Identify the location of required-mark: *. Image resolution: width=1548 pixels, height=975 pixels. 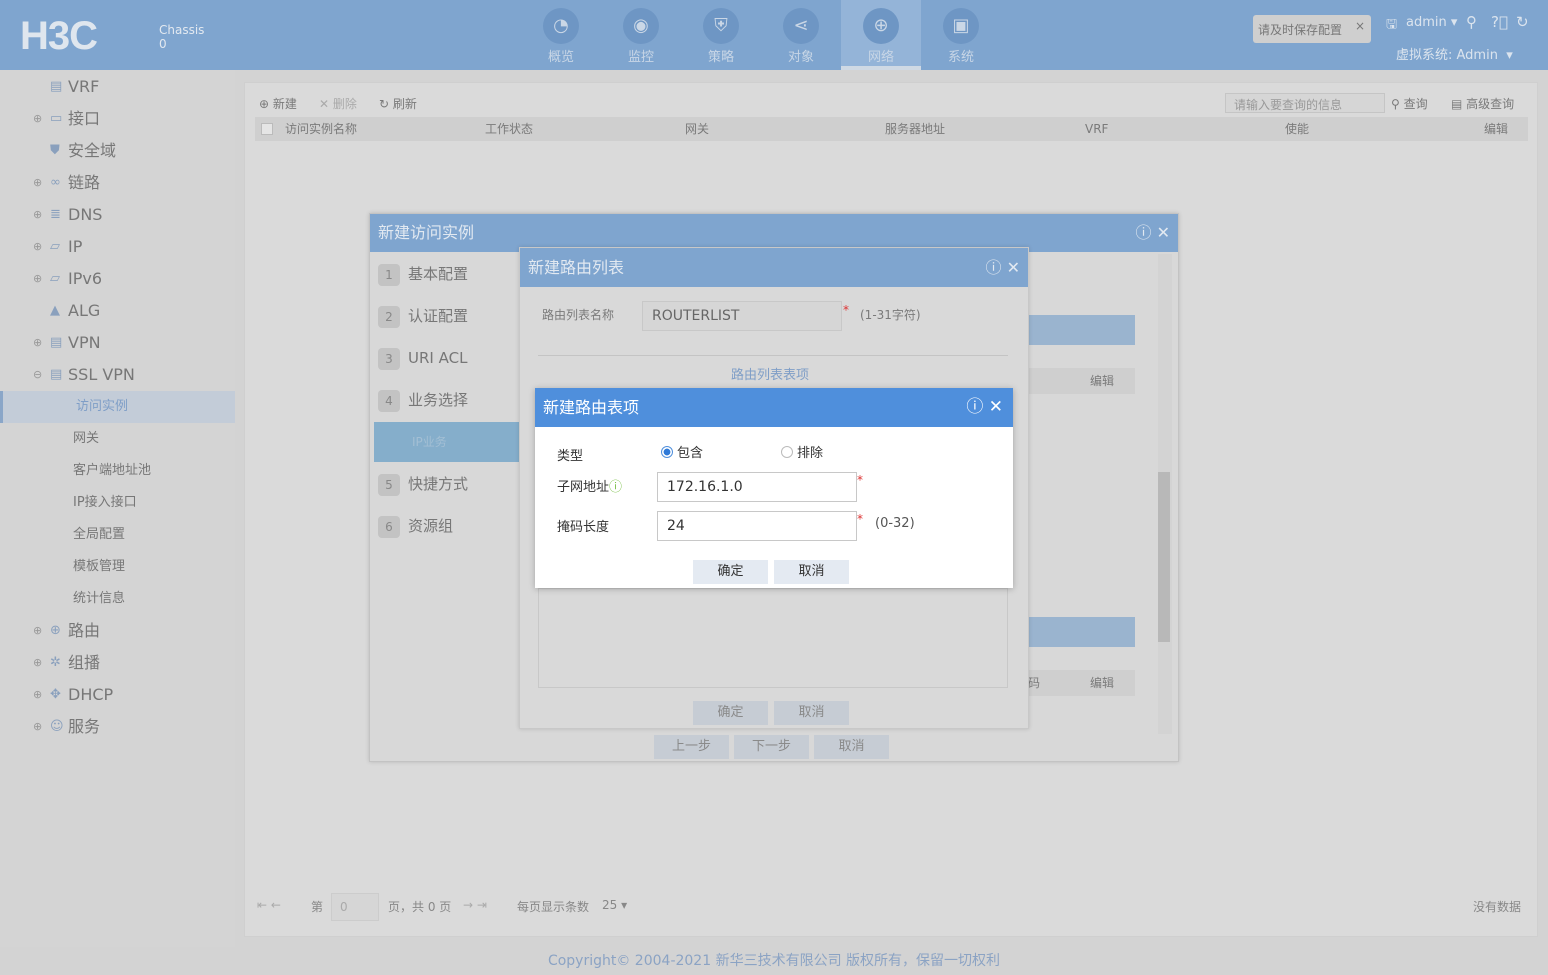
(860, 519).